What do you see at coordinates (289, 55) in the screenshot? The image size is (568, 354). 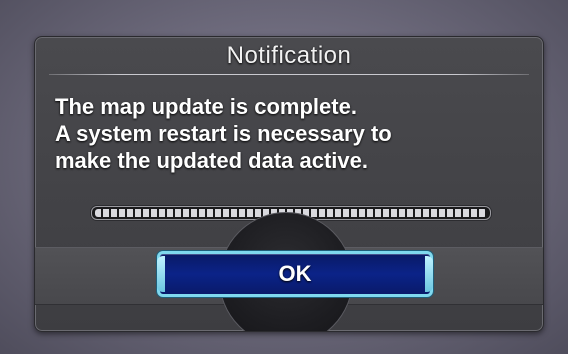 I see `dialog-title: Notification` at bounding box center [289, 55].